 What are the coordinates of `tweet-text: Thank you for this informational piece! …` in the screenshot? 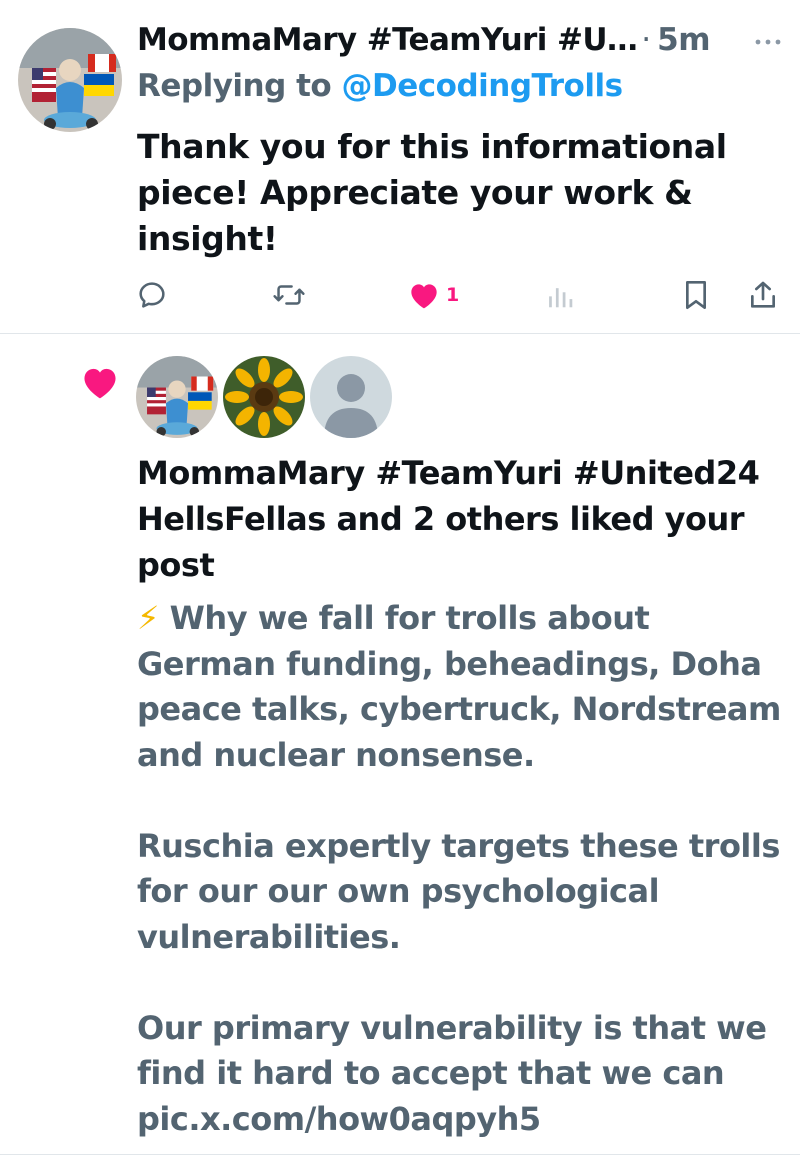 It's located at (432, 192).